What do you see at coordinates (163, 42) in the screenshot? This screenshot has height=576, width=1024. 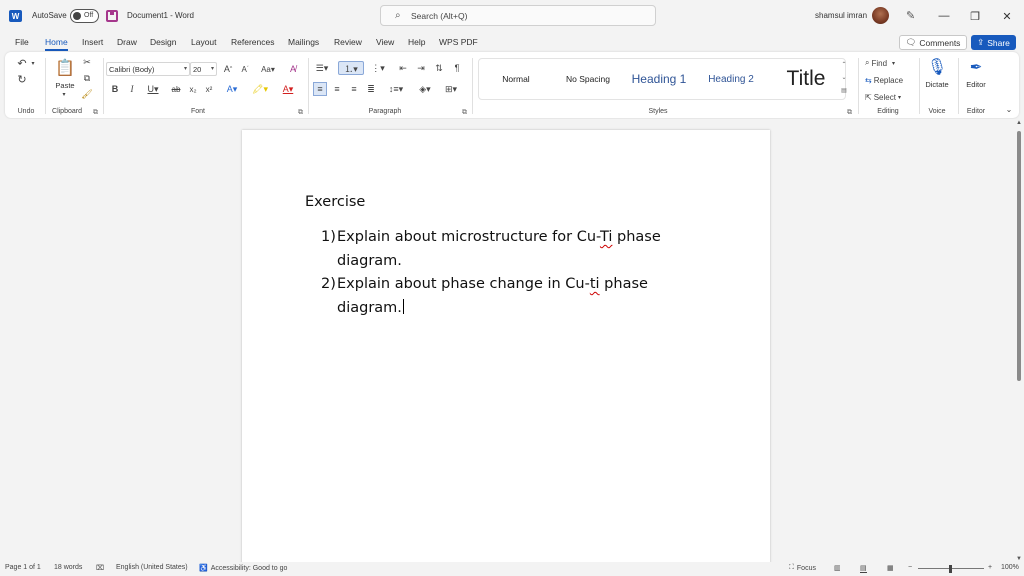 I see `tab-design: Design` at bounding box center [163, 42].